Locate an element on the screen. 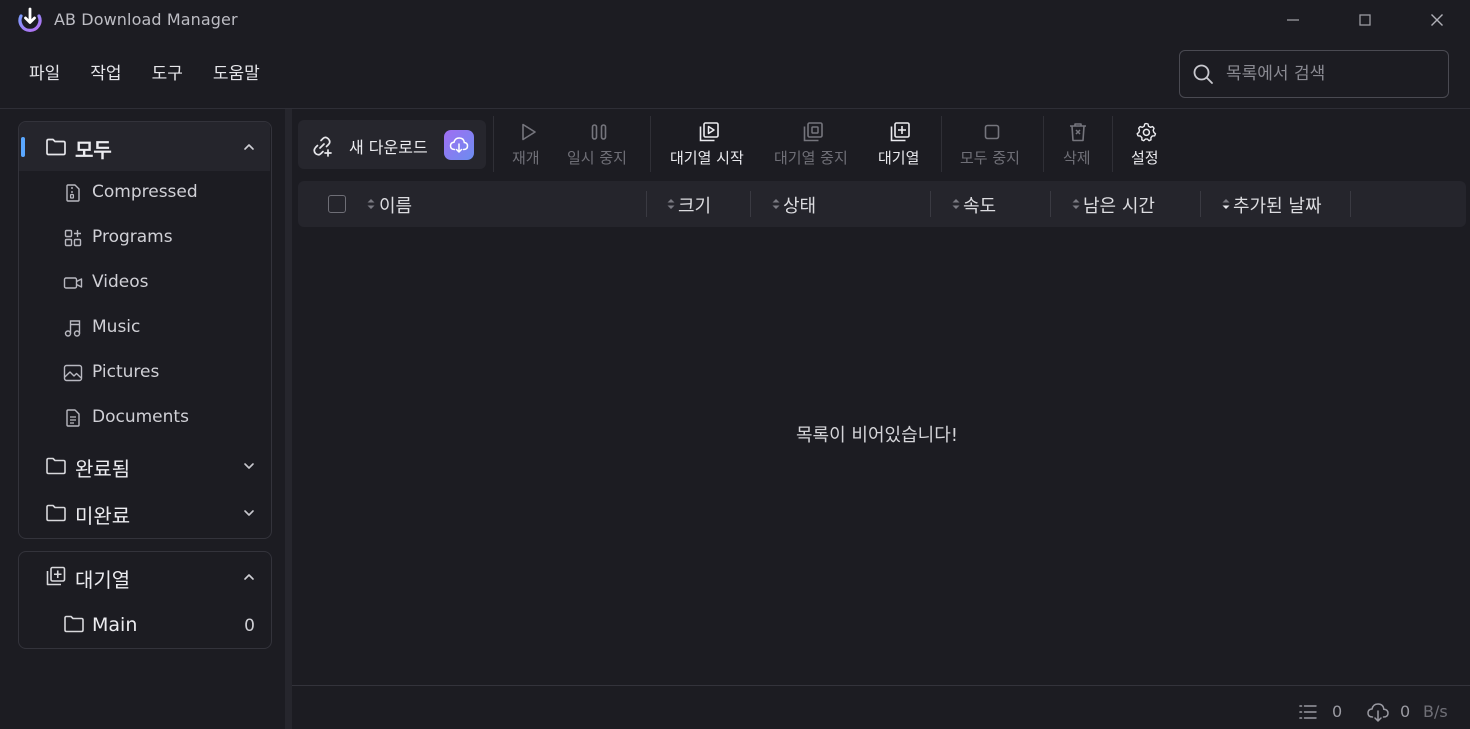 The height and width of the screenshot is (729, 1470). category-unfinished-label: 미완료 is located at coordinates (103, 516).